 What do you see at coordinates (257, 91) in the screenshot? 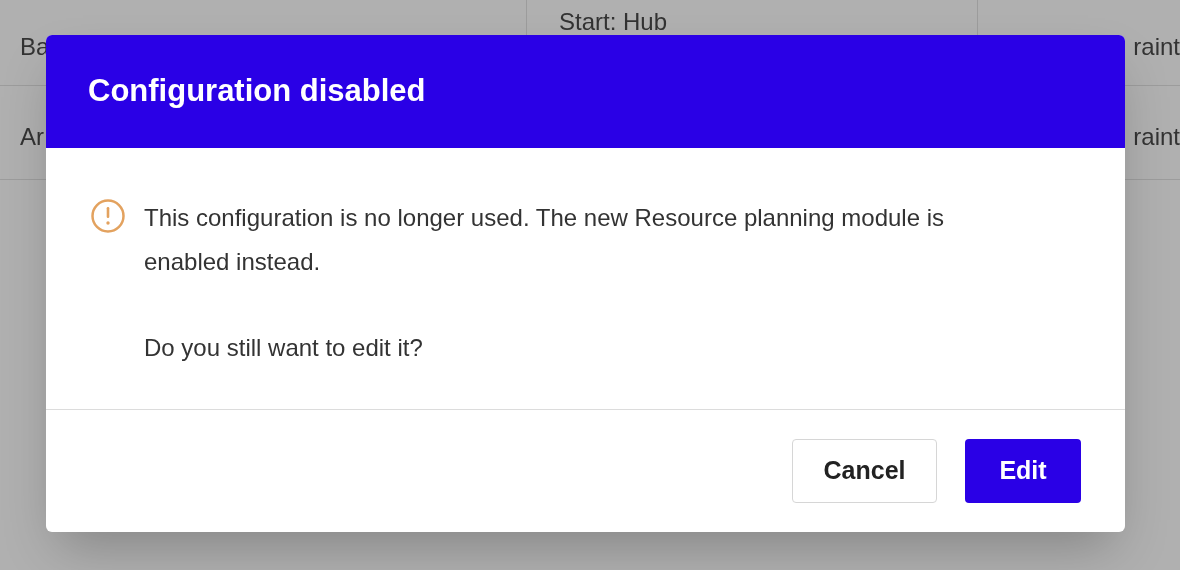
I see `dialog-title: Configuration disabled` at bounding box center [257, 91].